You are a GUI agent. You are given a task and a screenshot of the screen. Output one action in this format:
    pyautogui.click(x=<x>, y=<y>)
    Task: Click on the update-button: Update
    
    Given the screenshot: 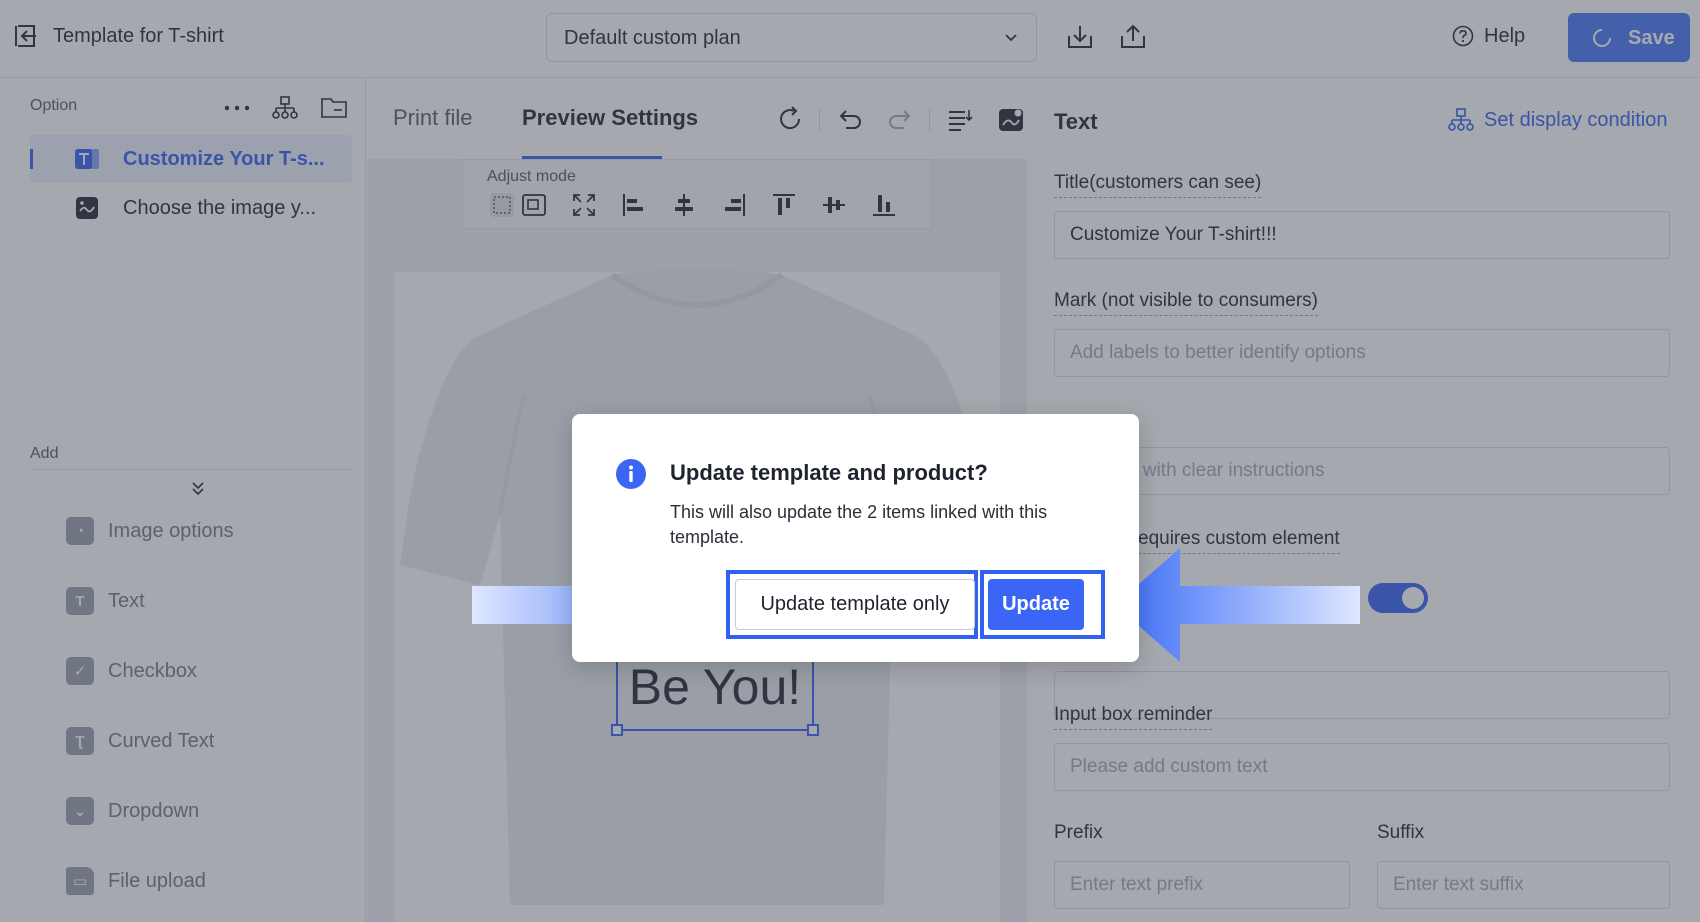 What is the action you would take?
    pyautogui.click(x=1036, y=604)
    